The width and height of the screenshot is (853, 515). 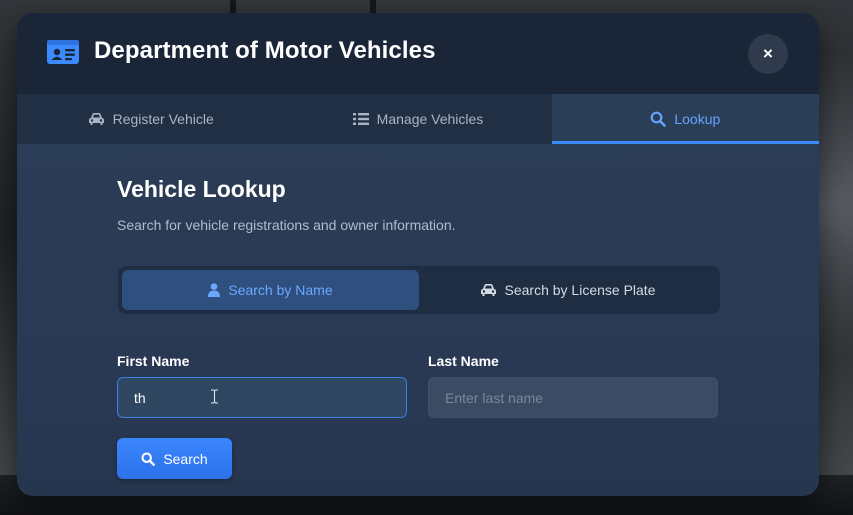 I want to click on tab-manage-vehicles: Manage Vehicles, so click(x=417, y=119).